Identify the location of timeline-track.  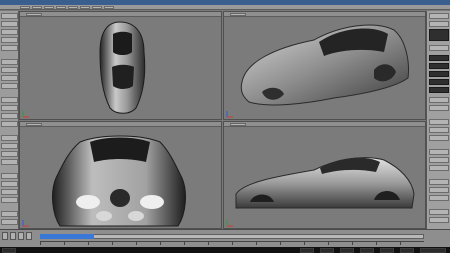
(232, 236).